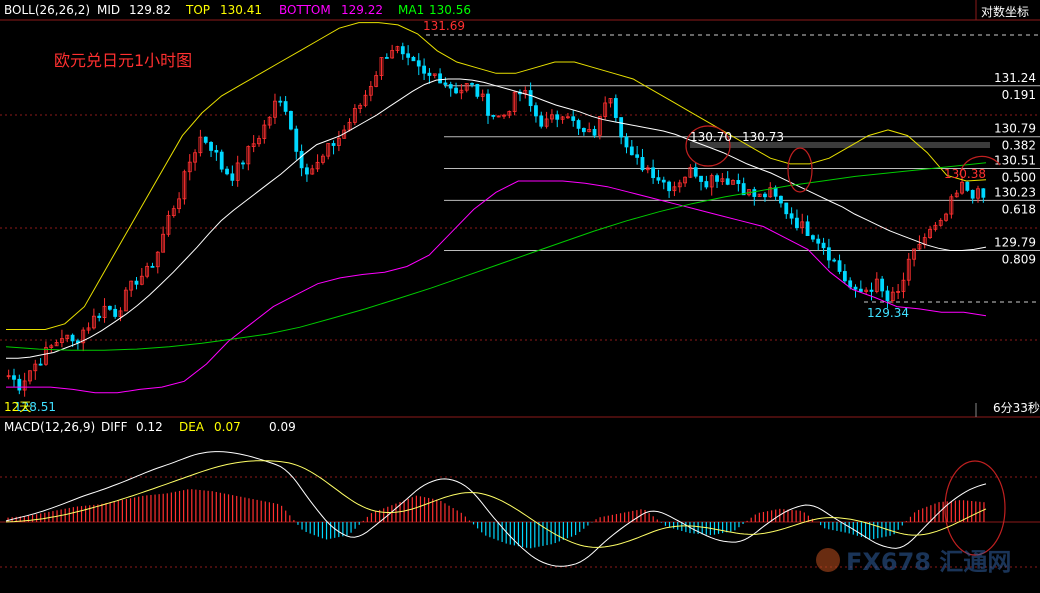 The image size is (1040, 593). I want to click on watermark-logo-icon, so click(828, 560).